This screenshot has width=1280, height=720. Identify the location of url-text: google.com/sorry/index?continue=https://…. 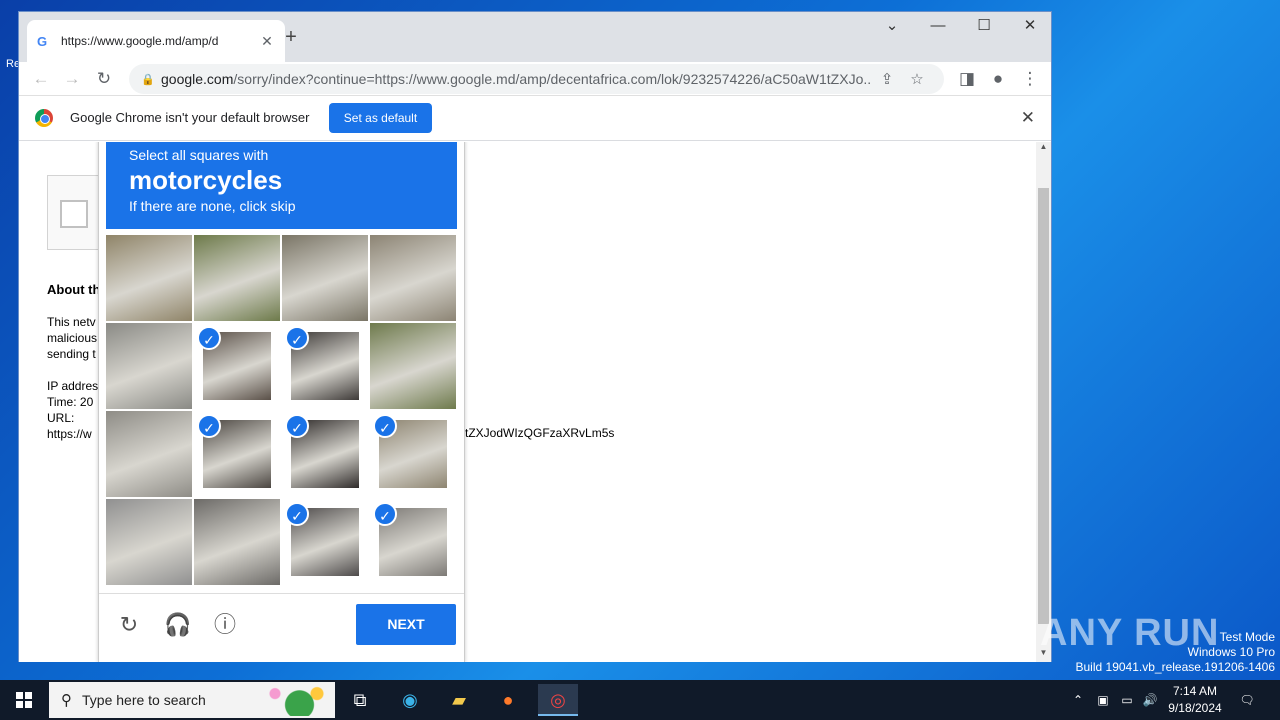
(516, 79).